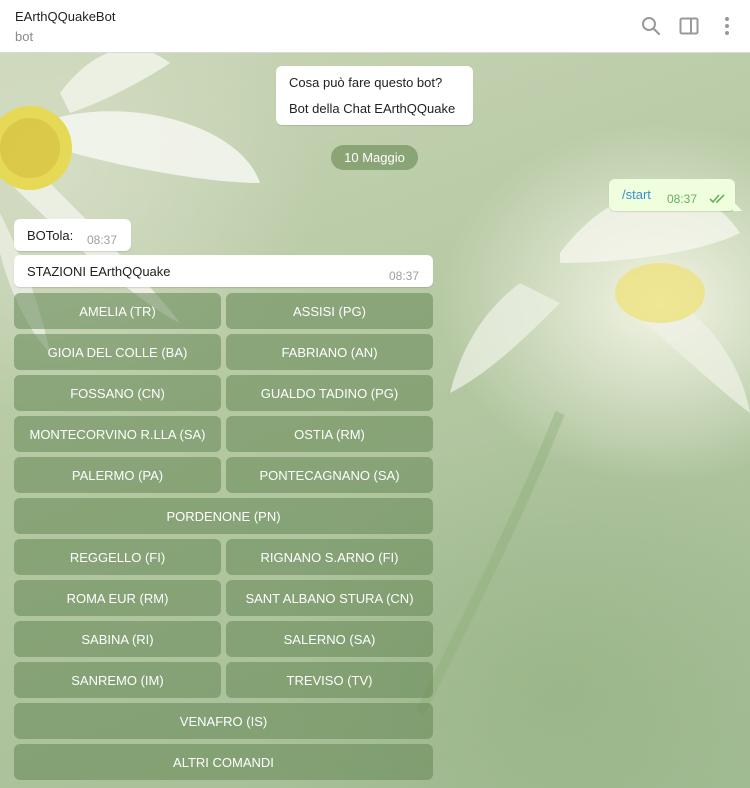 Image resolution: width=750 pixels, height=788 pixels. I want to click on keyboard-button: REGGELLO (FI), so click(117, 557).